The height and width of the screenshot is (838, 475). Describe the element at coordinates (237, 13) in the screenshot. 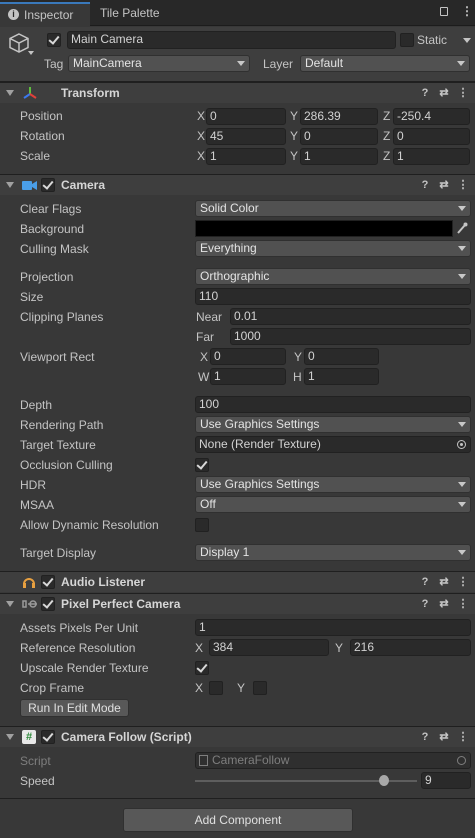

I see `tab-bar: i Inspector Tile Palette ⋮` at that location.